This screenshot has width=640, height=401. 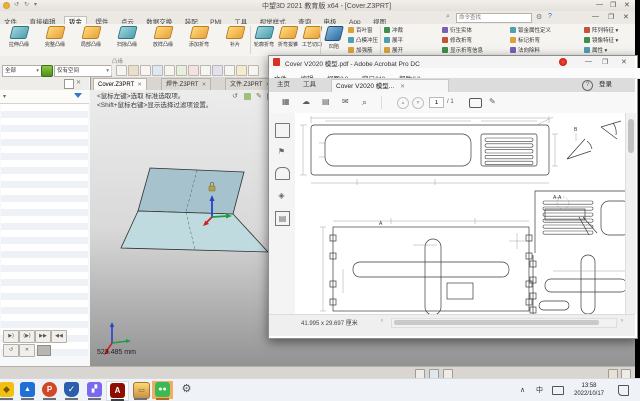 I want to click on vscroll-thumb, so click(x=631, y=136).